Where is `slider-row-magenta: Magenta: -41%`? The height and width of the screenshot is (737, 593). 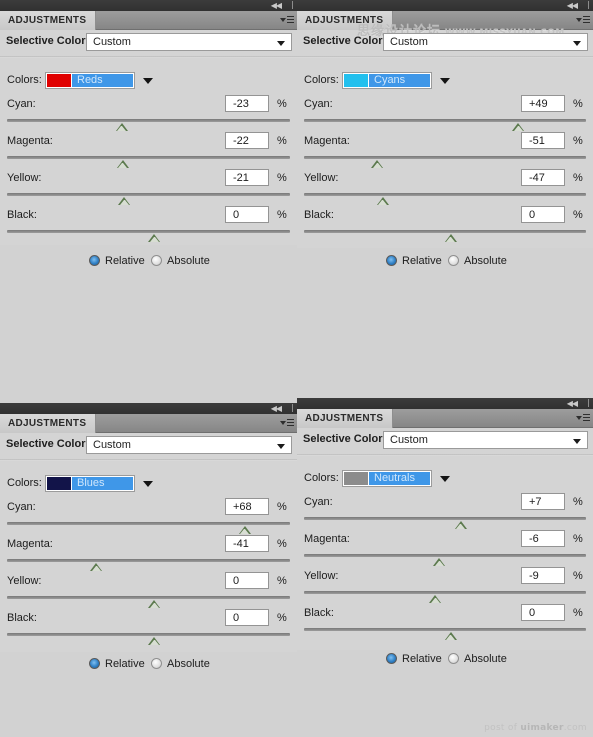
slider-row-magenta: Magenta: -41% is located at coordinates (148, 555).